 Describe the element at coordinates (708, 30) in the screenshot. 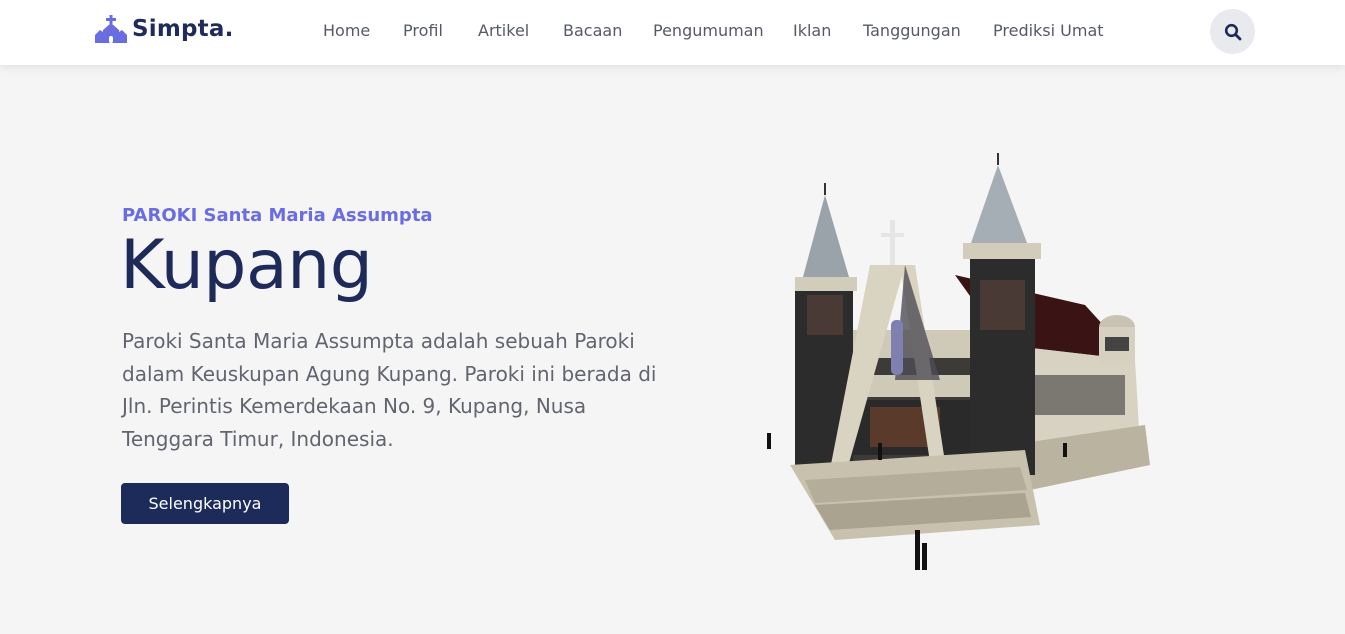

I see `nav-pengumuman: Pengumuman` at that location.